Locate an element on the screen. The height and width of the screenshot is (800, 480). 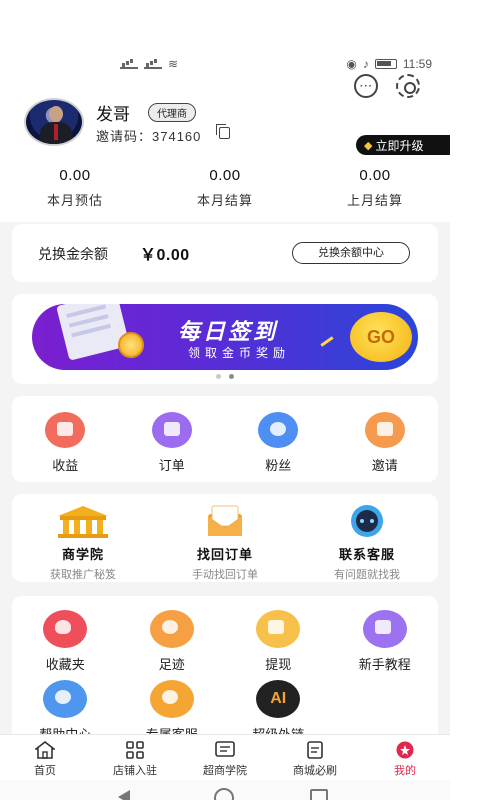
menu-item-invite: 邀请 is located at coordinates (385, 439).